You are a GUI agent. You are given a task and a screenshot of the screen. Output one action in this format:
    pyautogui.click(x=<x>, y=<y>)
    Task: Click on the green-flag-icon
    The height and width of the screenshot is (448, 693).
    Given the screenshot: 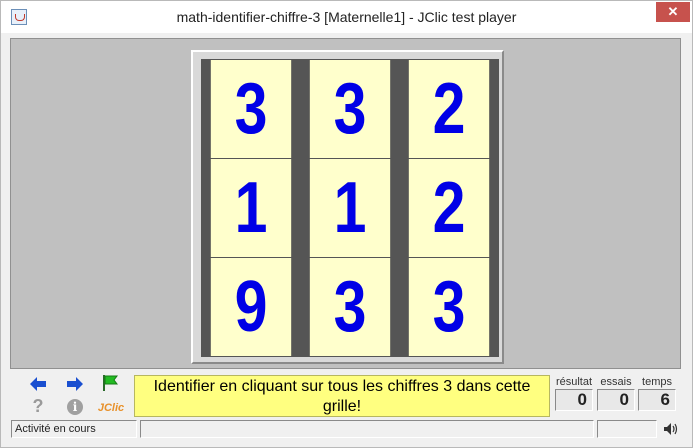 What is the action you would take?
    pyautogui.click(x=110, y=383)
    